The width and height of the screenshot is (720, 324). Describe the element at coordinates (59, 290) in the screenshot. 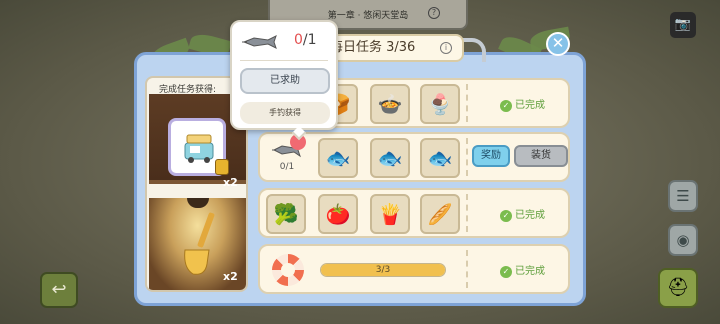

I see `back-button: ↩` at that location.